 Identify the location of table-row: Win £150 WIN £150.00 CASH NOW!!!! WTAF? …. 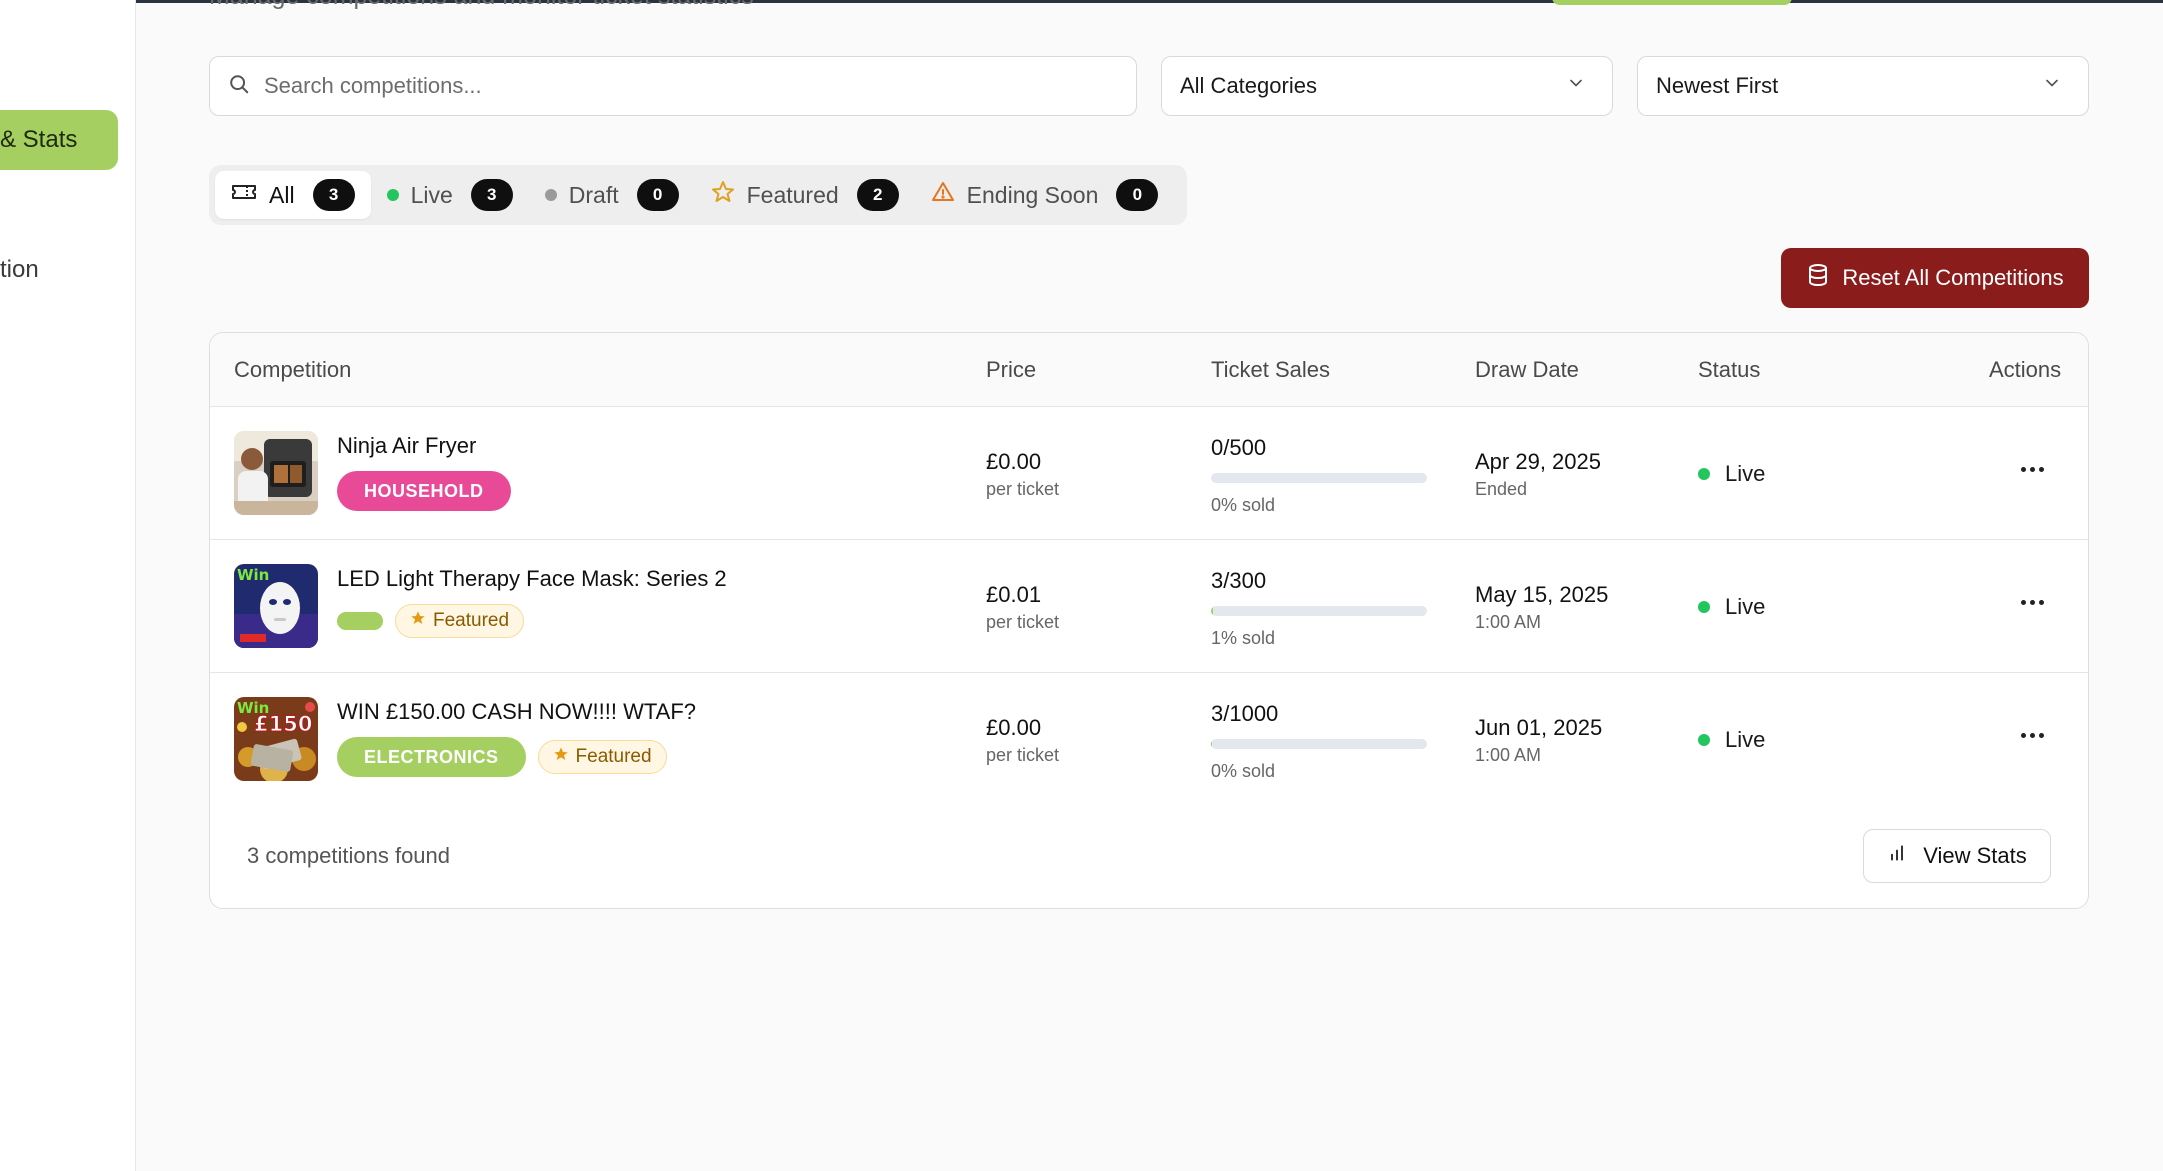
(1149, 739).